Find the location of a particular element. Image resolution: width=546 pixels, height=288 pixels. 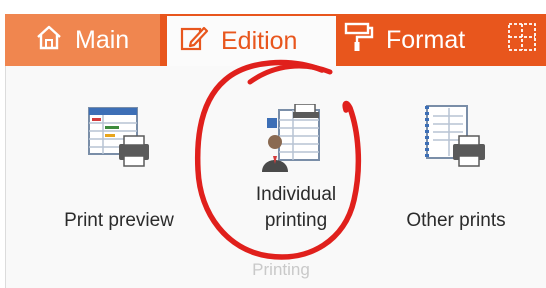

tab-main-label: Main is located at coordinates (102, 39).